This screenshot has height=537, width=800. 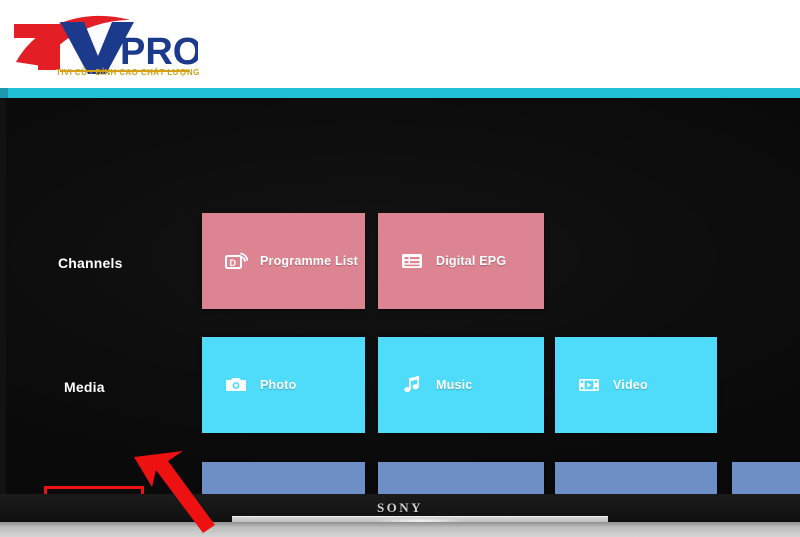 I want to click on tile-label: Photo, so click(x=278, y=385).